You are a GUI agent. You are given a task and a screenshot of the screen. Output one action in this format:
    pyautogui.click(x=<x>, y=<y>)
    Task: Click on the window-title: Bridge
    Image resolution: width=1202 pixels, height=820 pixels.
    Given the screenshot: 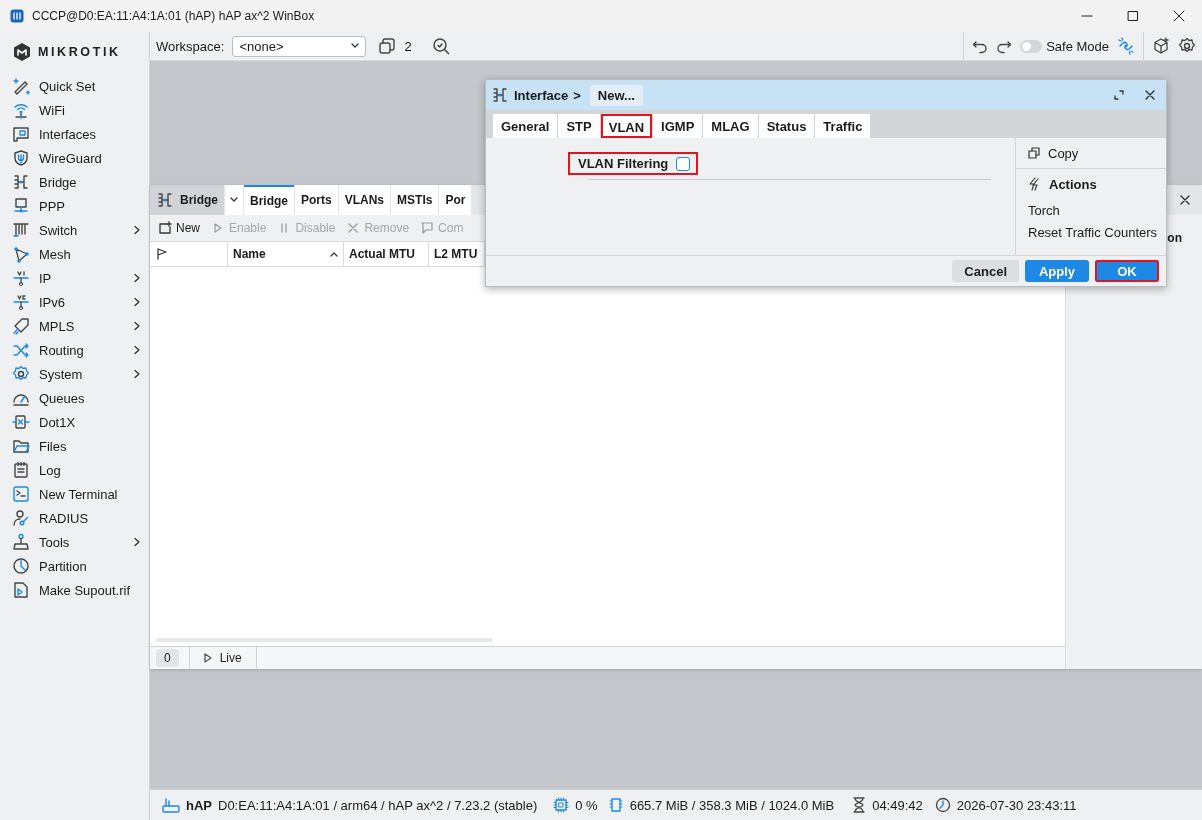 What is the action you would take?
    pyautogui.click(x=199, y=200)
    